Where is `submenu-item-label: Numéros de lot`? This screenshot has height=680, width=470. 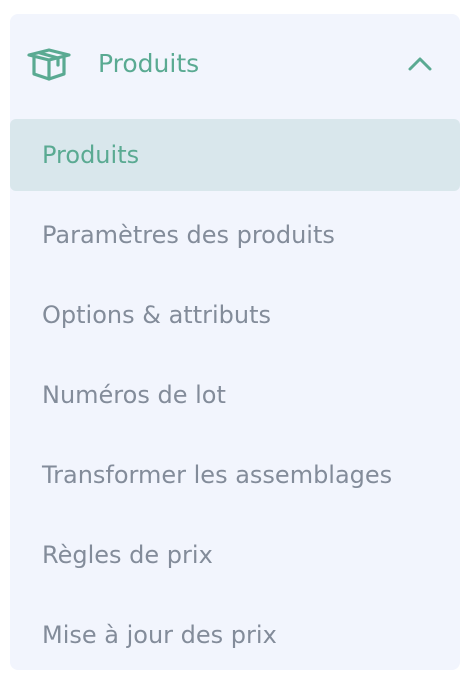
submenu-item-label: Numéros de lot is located at coordinates (134, 395).